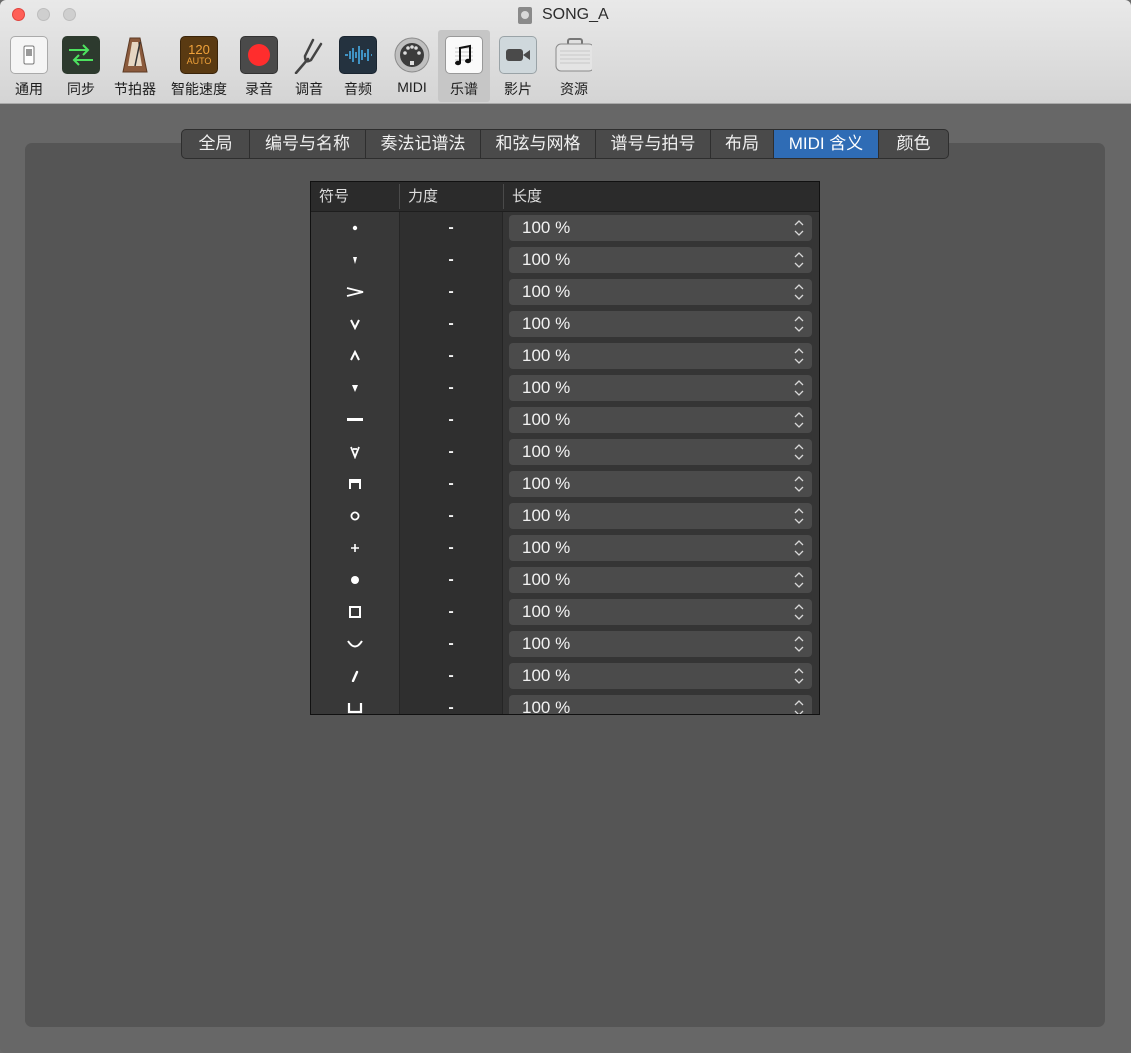 This screenshot has height=1053, width=1131. What do you see at coordinates (423, 196) in the screenshot?
I see `column-header-velocity: 力度` at bounding box center [423, 196].